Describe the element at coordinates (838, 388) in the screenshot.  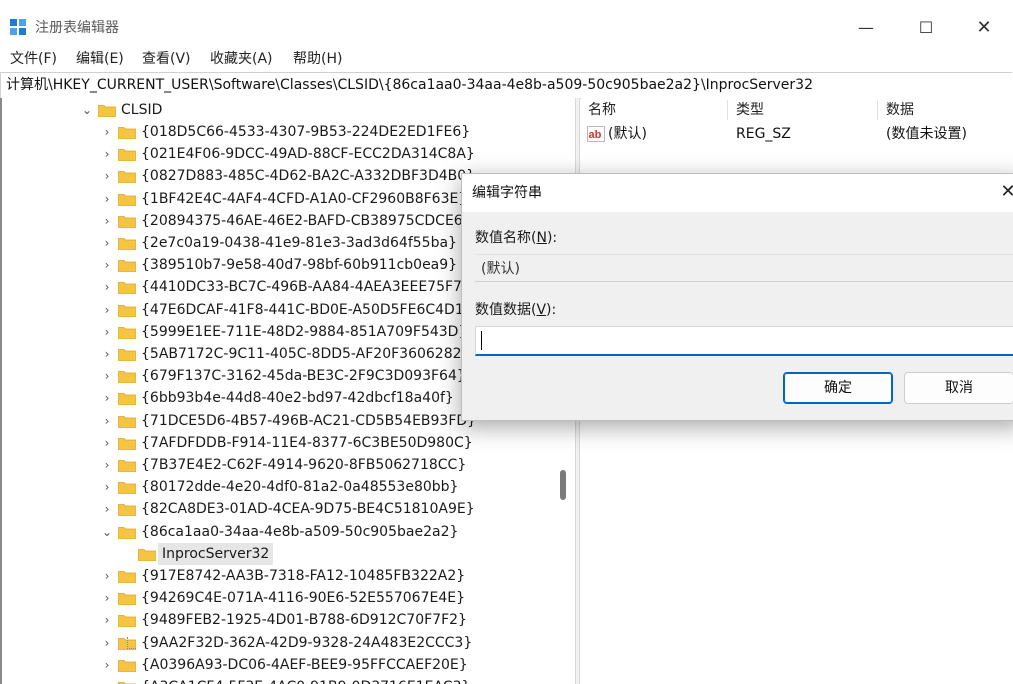
I see `ok-button: 确定` at that location.